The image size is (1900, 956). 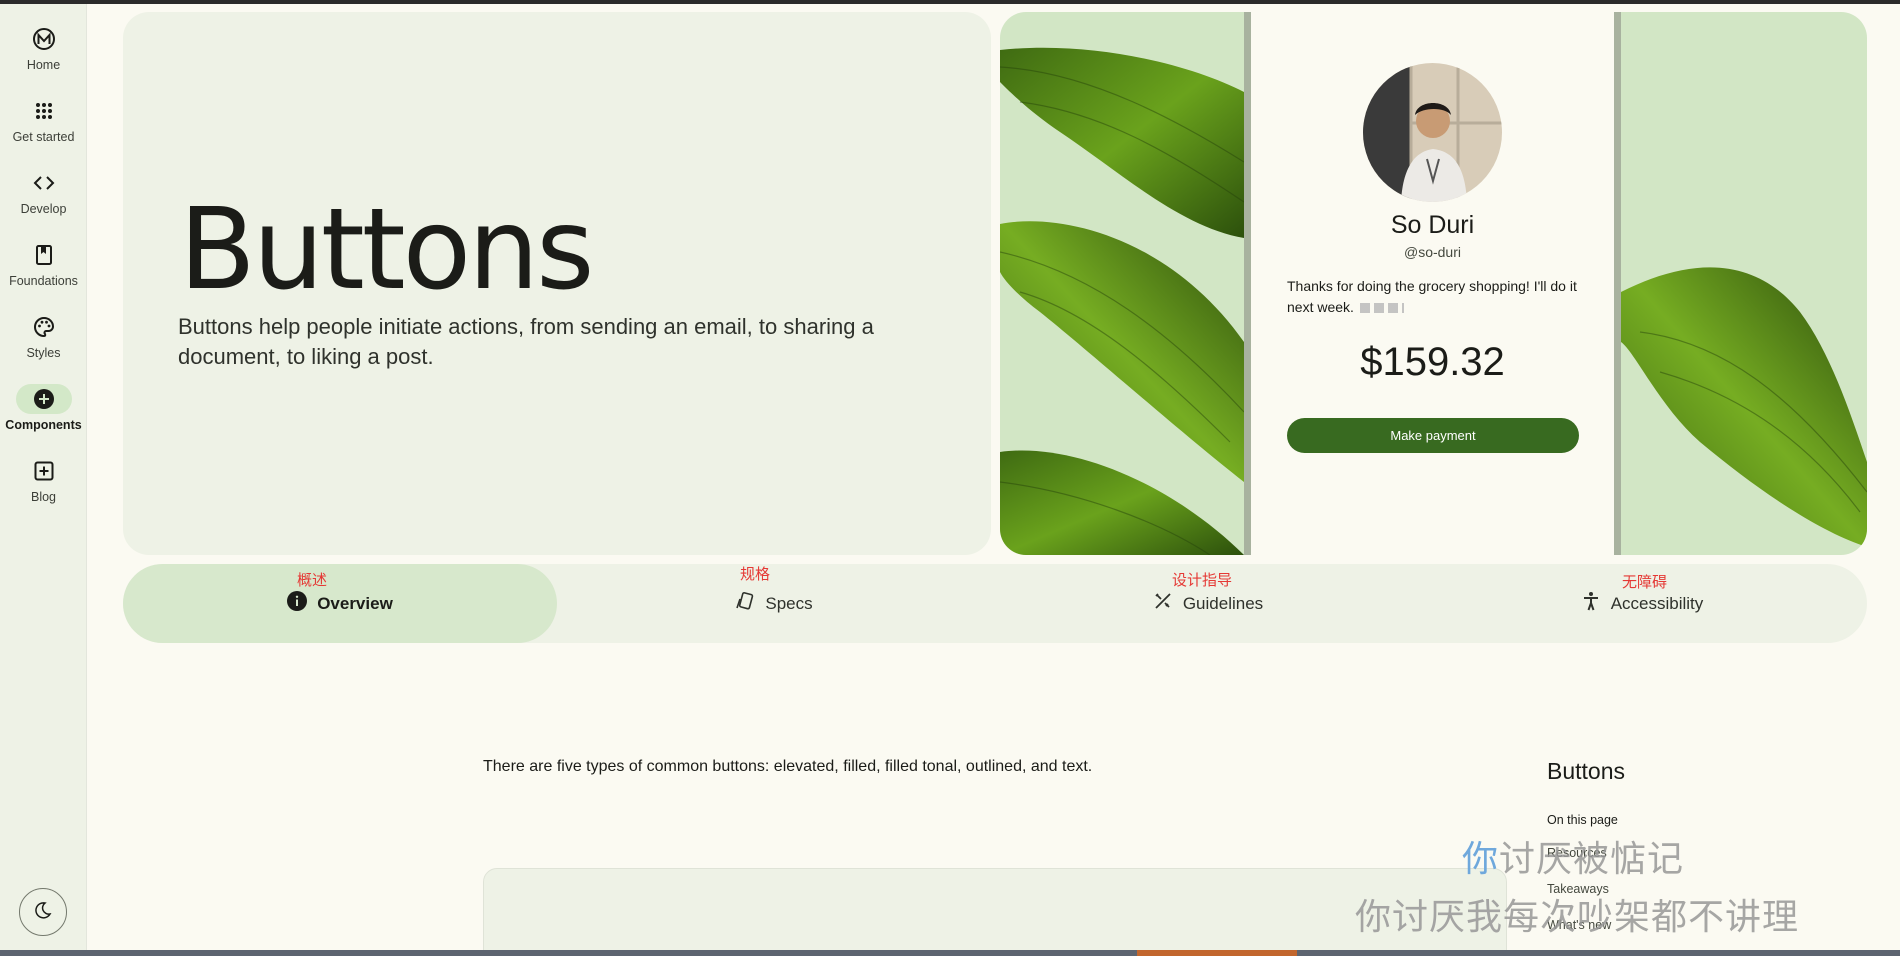 I want to click on page-tabs: Overview Specs Guidelines Accessibility, so click(x=995, y=603).